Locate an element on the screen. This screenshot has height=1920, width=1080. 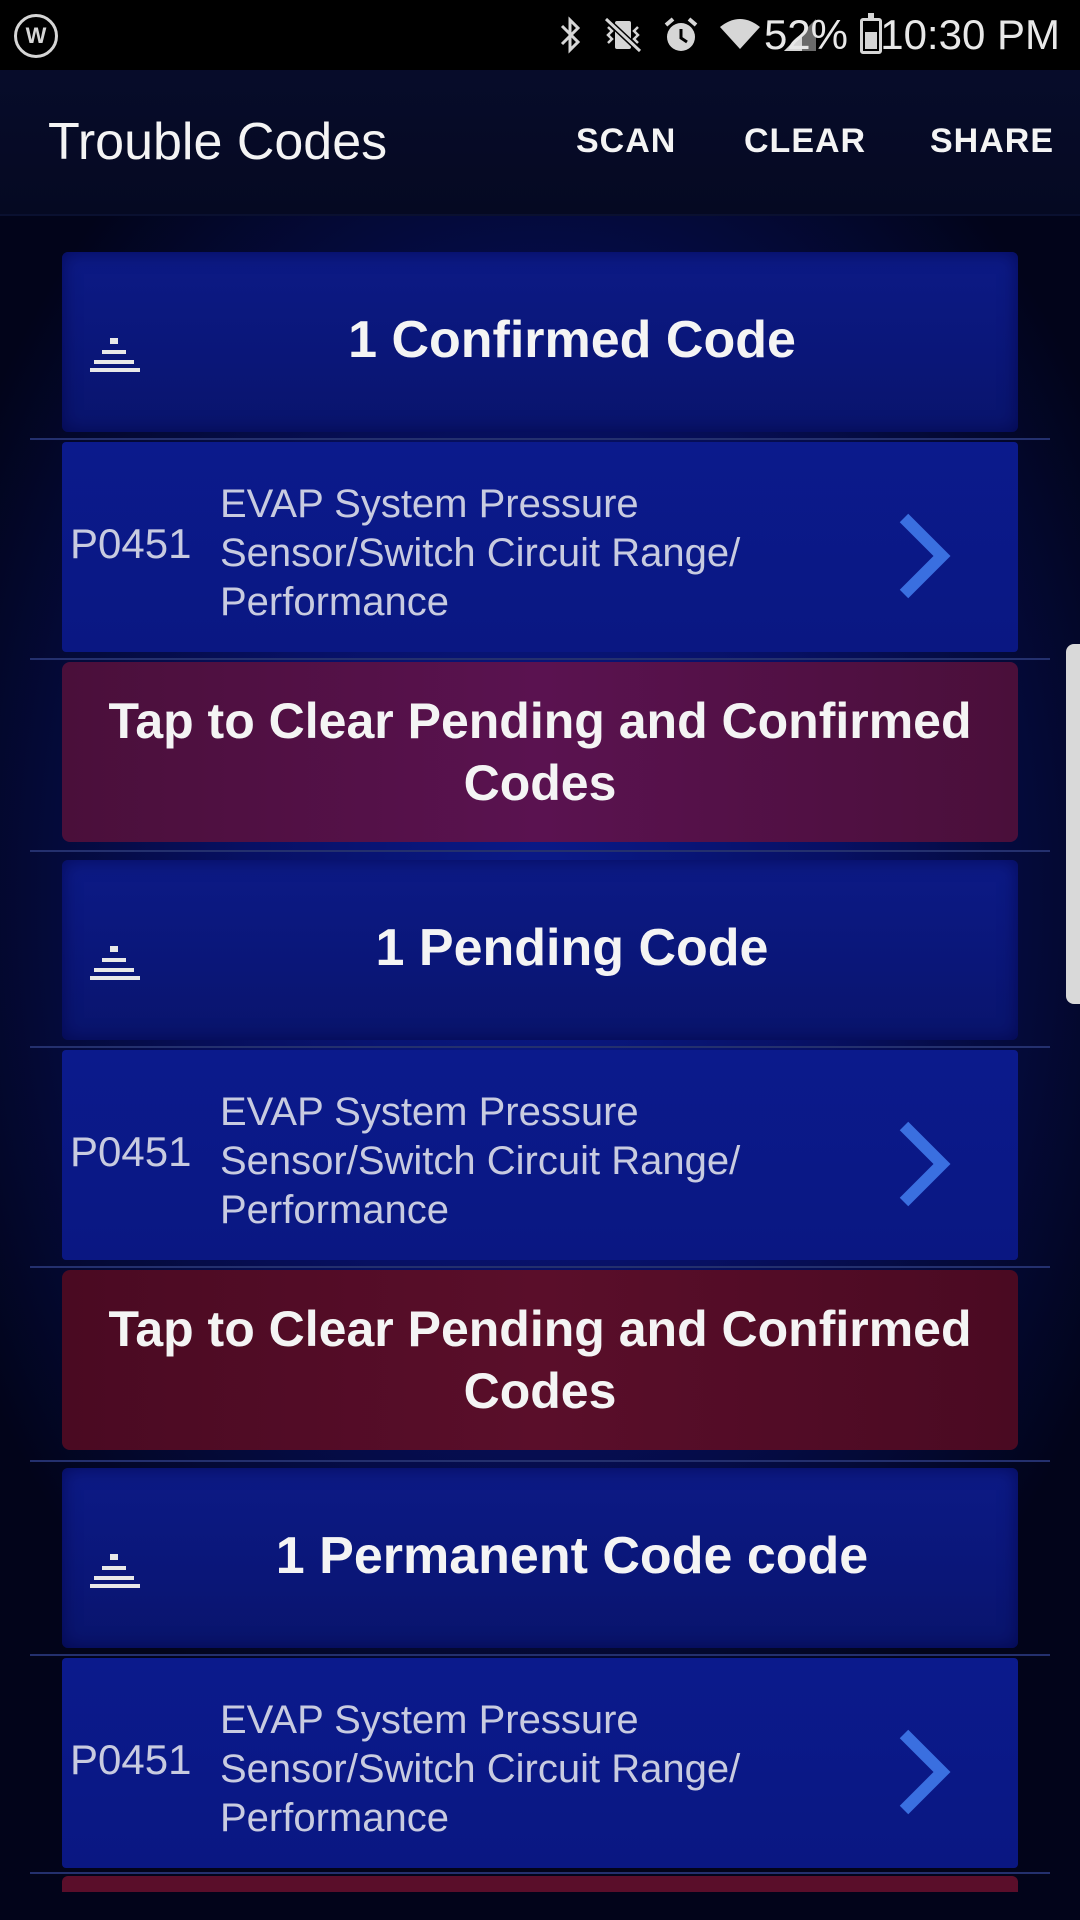
scan-button: SCAN is located at coordinates (626, 141).